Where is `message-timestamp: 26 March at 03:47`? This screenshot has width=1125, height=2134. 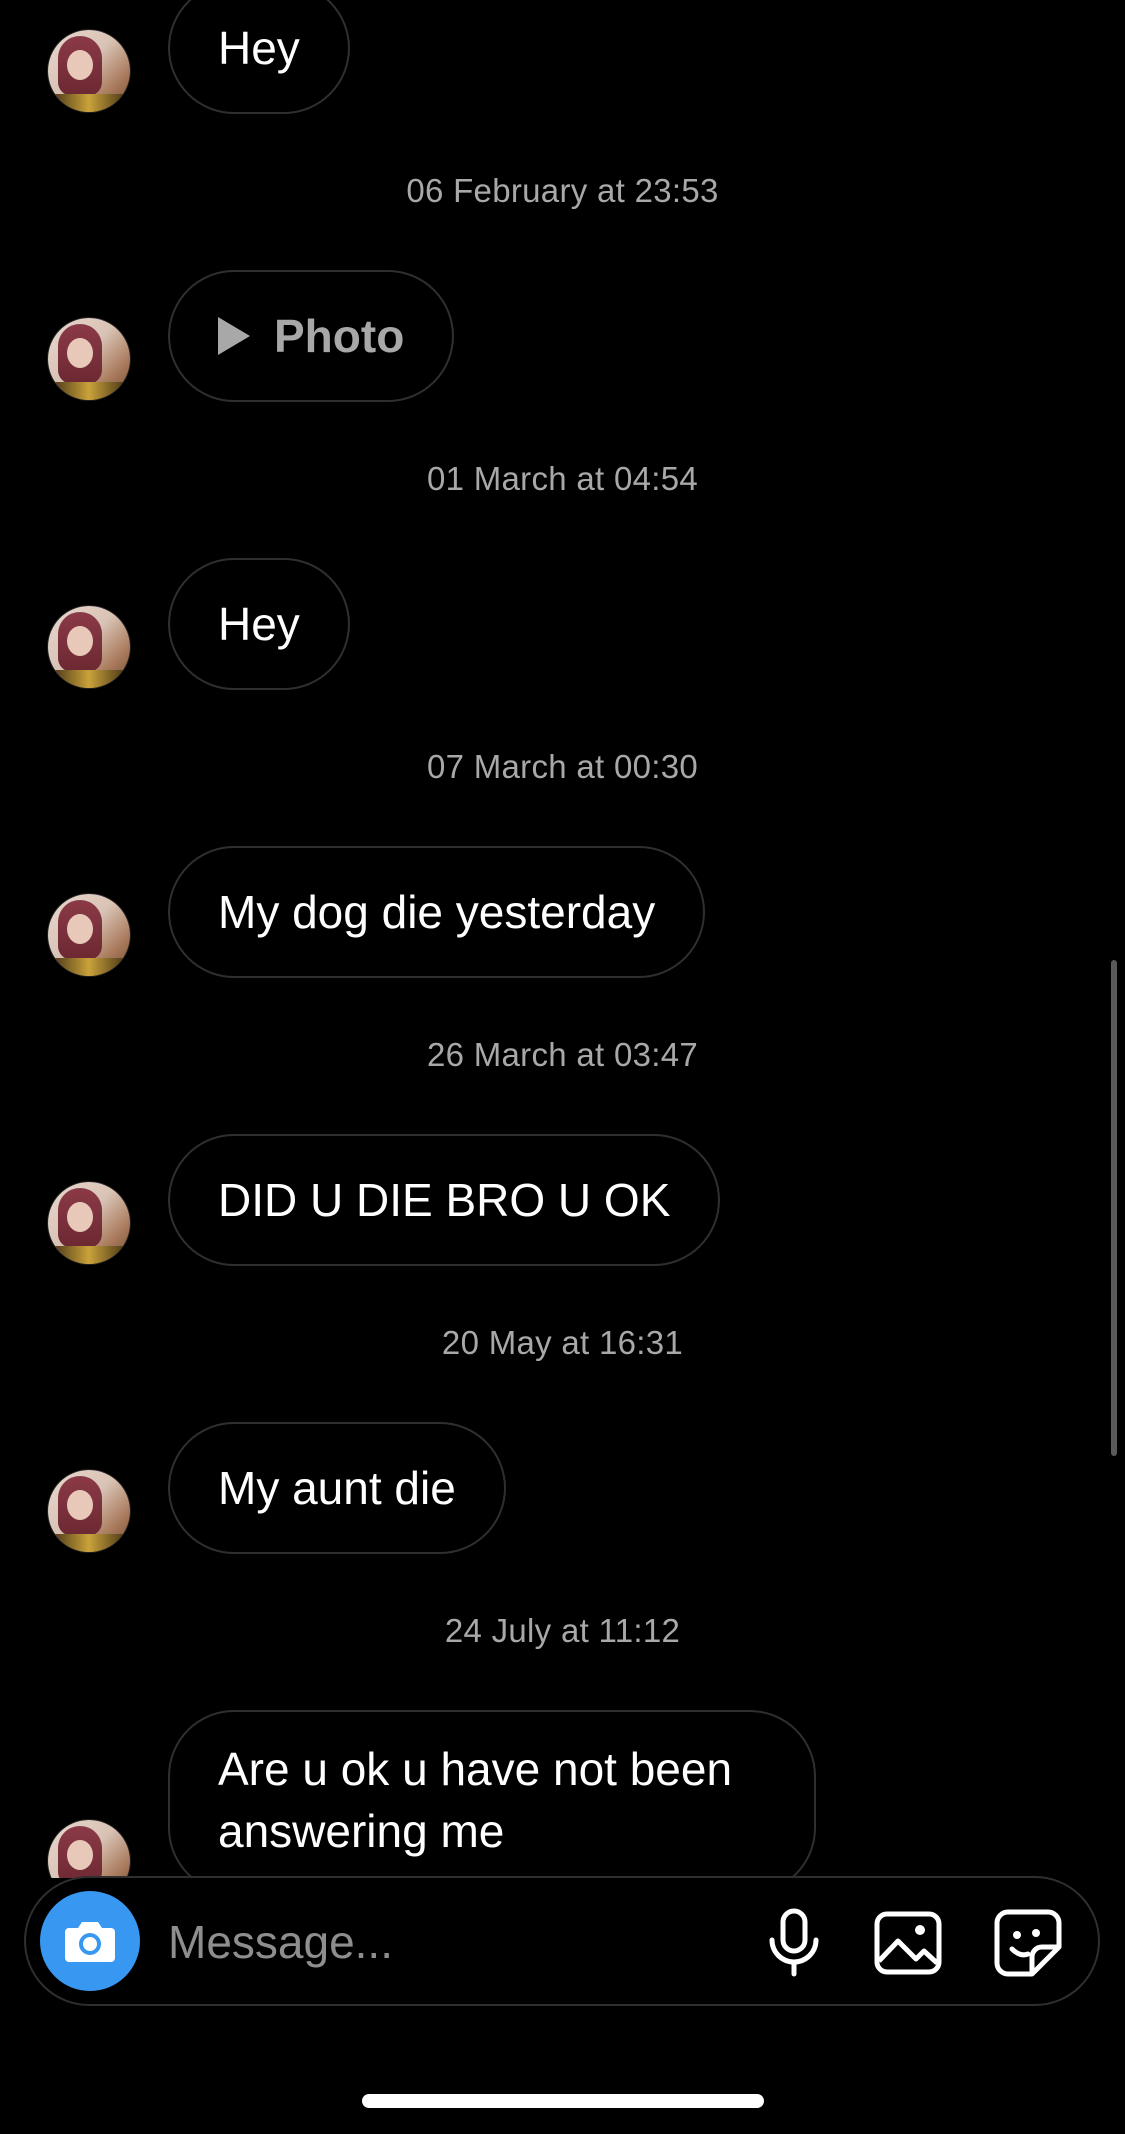
message-timestamp: 26 March at 03:47 is located at coordinates (562, 1054).